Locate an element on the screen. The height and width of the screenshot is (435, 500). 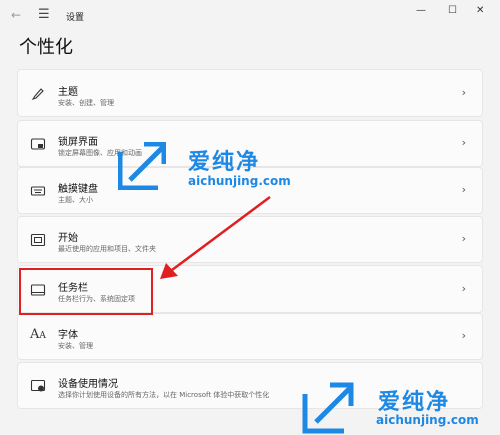
watermark-center: 爱纯净 aichunjing.com is located at coordinates (218, 170).